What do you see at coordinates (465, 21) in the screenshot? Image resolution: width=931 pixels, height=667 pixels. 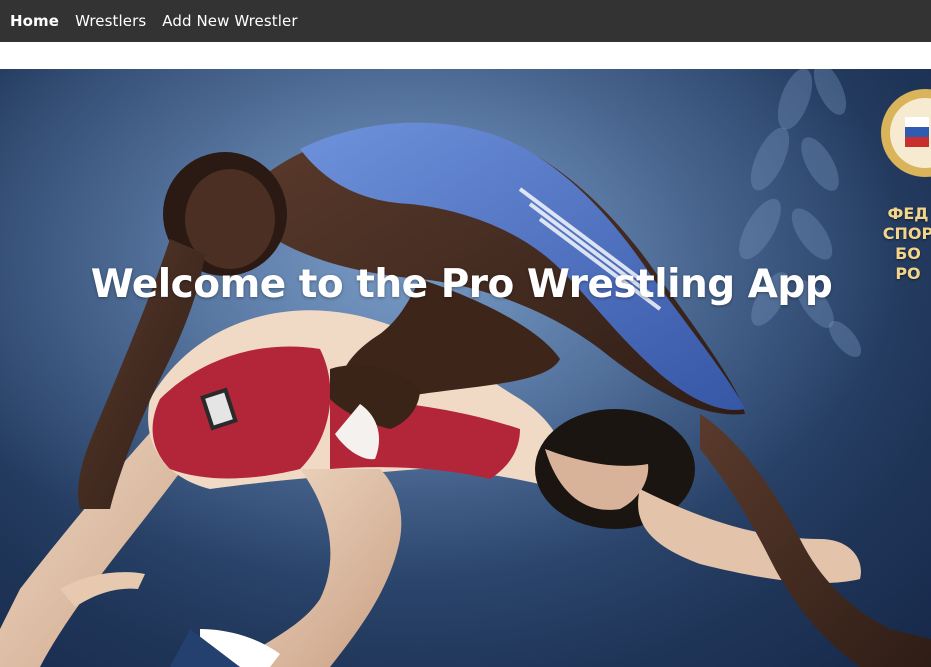 I see `top-navbar: Home Wrestlers Add New Wrestler` at bounding box center [465, 21].